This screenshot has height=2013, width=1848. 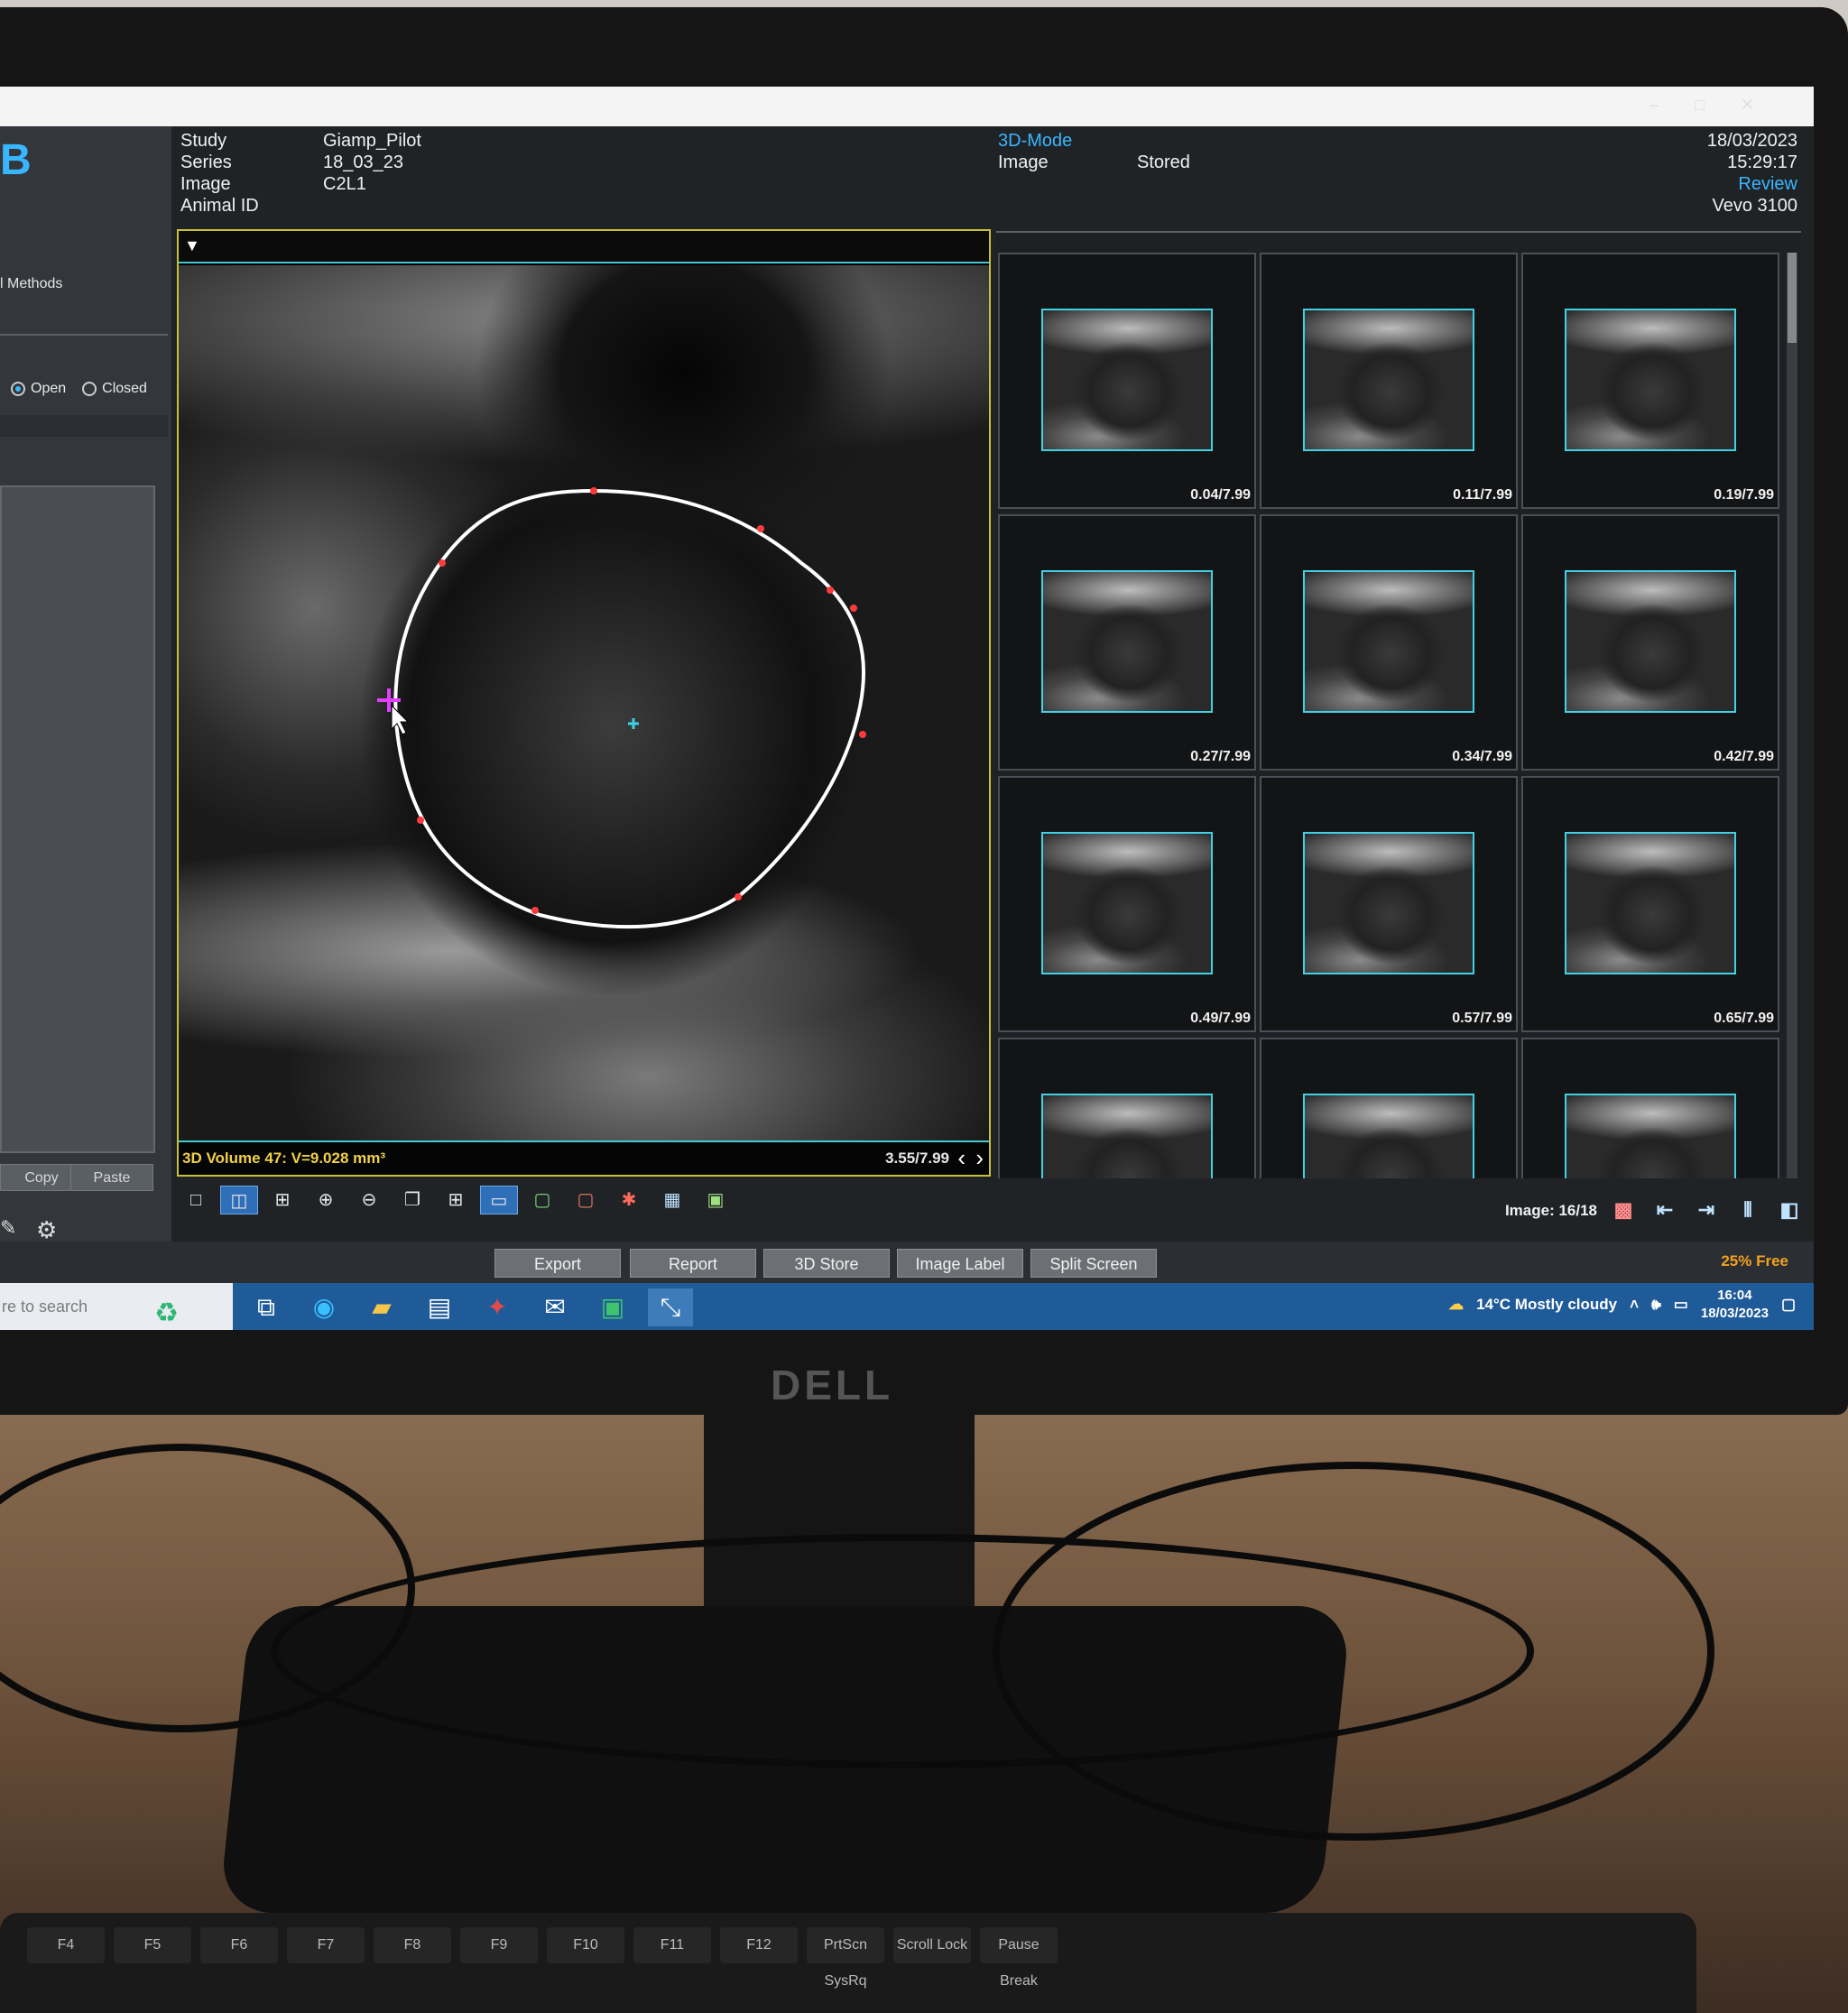 What do you see at coordinates (542, 1200) in the screenshot?
I see `green-frame-icon: ▢` at bounding box center [542, 1200].